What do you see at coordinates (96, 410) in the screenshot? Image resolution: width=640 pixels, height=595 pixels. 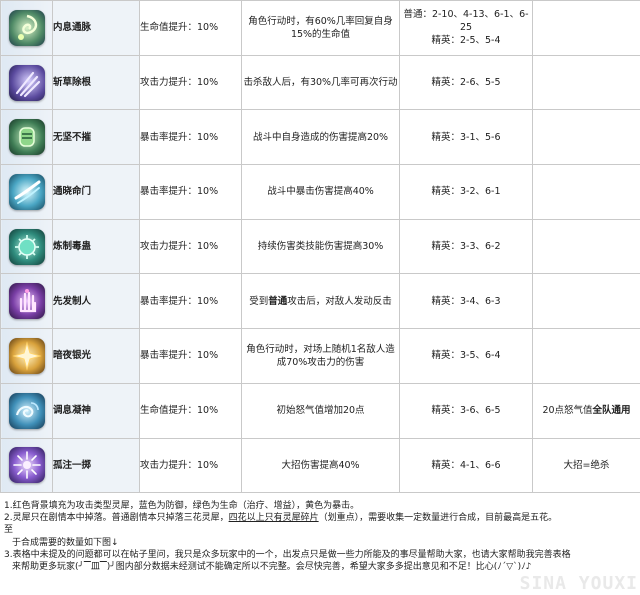 I see `skill-name: 调息凝神` at bounding box center [96, 410].